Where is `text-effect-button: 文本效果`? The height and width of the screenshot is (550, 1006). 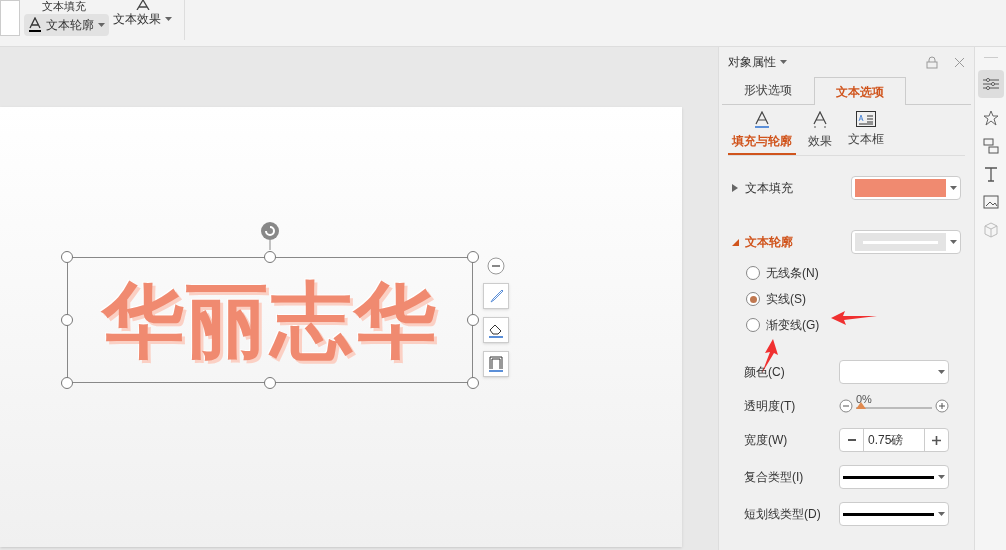
text-effect-button: 文本效果 is located at coordinates (142, 14).